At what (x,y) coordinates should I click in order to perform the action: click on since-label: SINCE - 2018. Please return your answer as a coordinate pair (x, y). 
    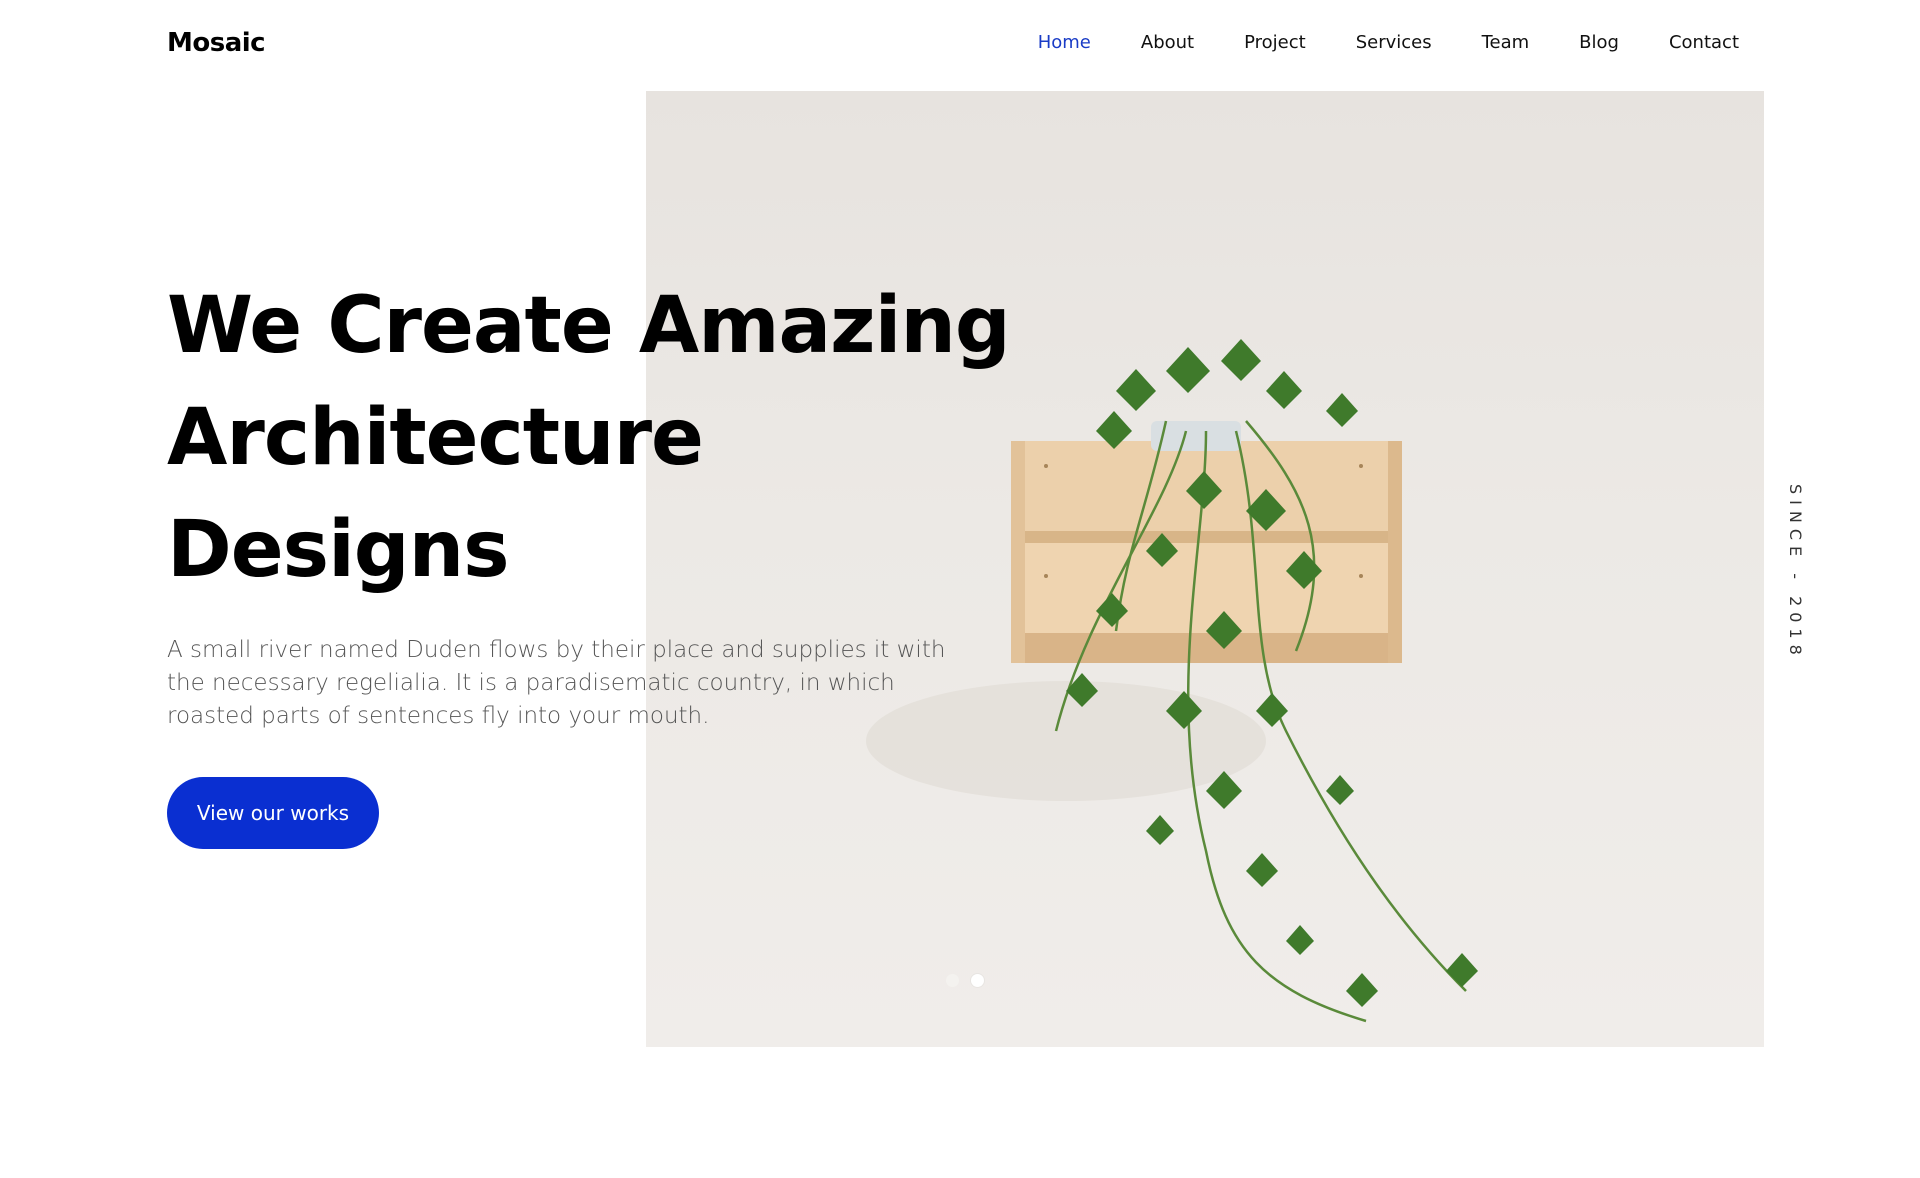
    Looking at the image, I should click on (1795, 572).